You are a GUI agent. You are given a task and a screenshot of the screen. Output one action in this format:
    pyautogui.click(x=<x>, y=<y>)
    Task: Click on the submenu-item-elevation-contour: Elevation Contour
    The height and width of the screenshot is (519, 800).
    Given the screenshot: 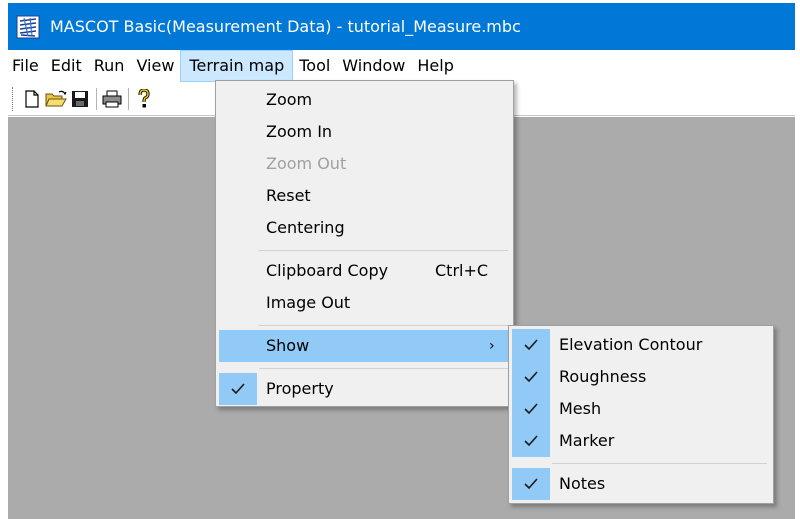 What is the action you would take?
    pyautogui.click(x=641, y=345)
    